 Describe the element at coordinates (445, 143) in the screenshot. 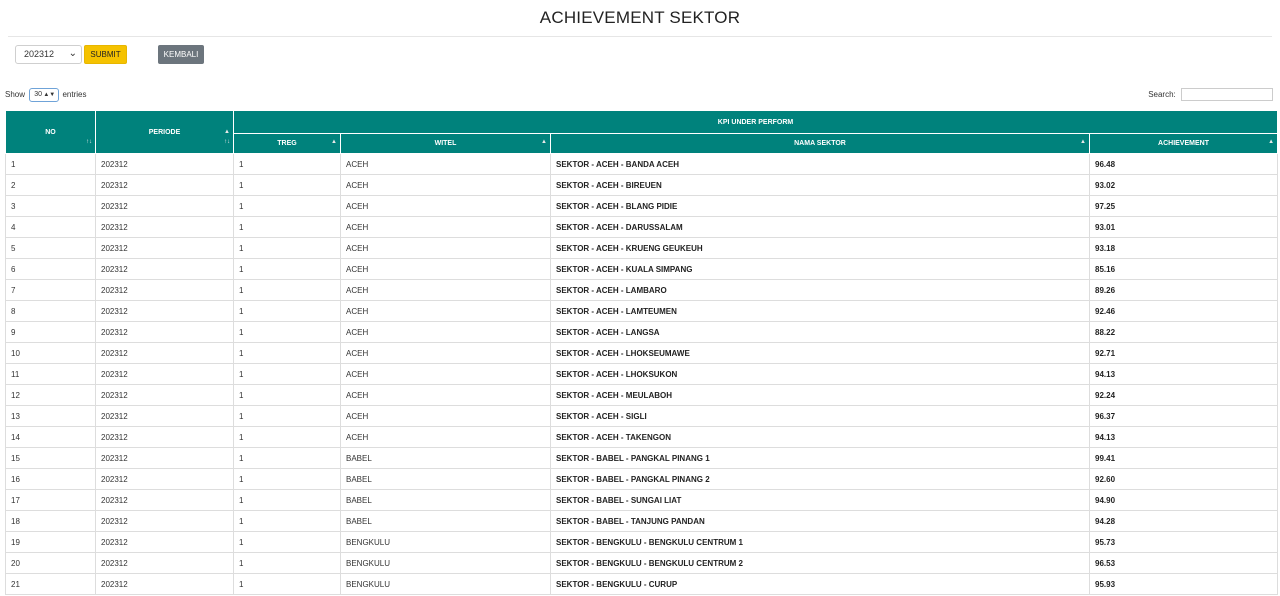

I see `column-header-witel: WITEL ▲` at that location.